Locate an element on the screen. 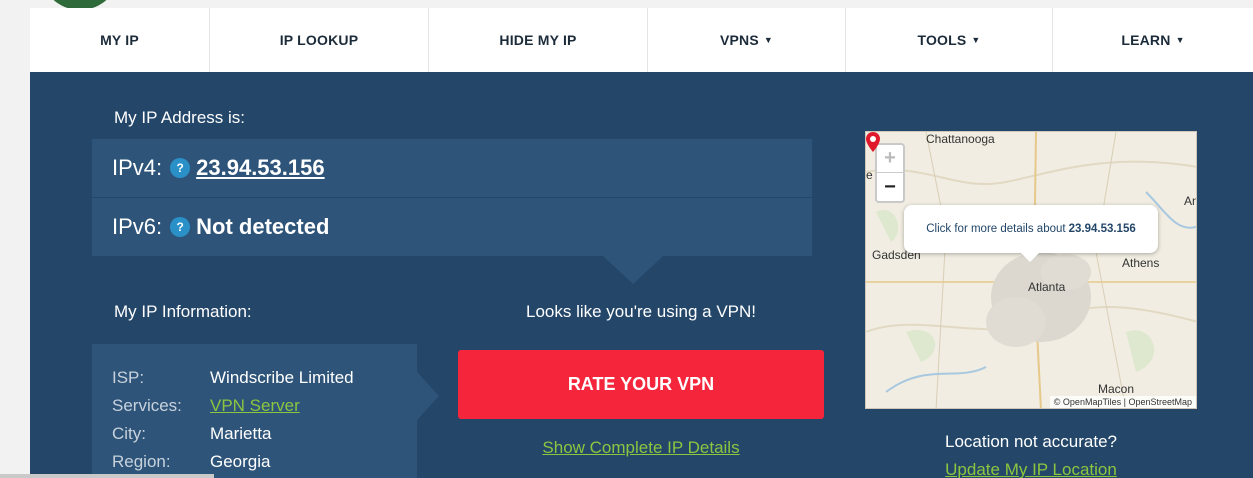 Image resolution: width=1253 pixels, height=478 pixels. nav-label: VPNS is located at coordinates (739, 40).